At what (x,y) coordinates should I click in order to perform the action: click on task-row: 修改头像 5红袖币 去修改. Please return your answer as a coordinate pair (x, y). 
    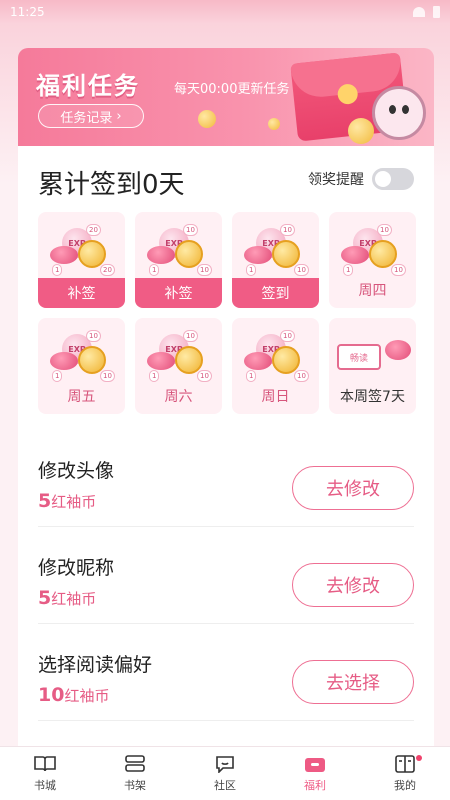
    Looking at the image, I should click on (226, 478).